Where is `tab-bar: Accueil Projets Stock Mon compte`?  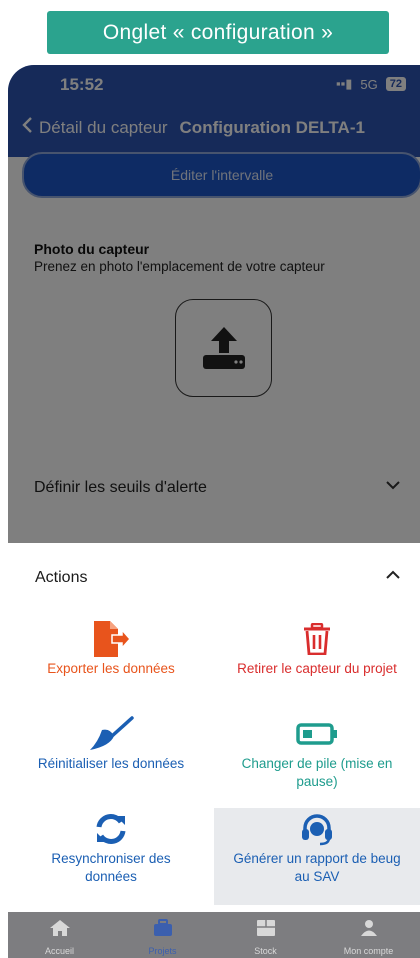
tab-bar: Accueil Projets Stock Mon compte is located at coordinates (214, 938).